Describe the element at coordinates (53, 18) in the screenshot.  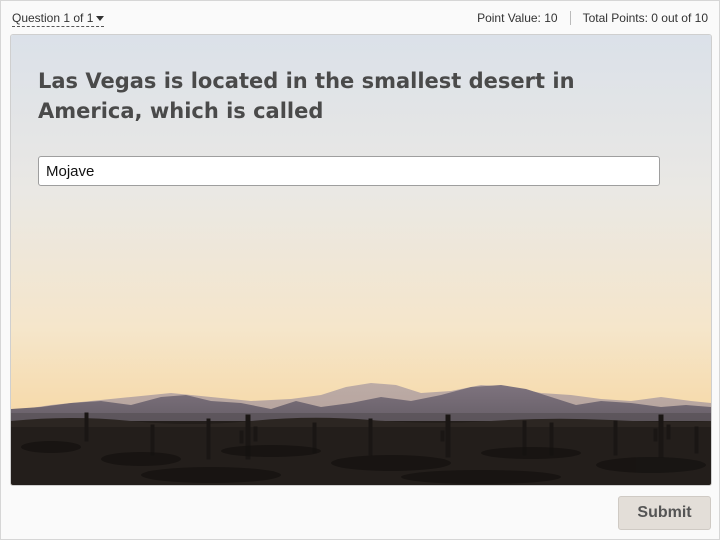
I see `question-nav-label: Question 1 of 1` at that location.